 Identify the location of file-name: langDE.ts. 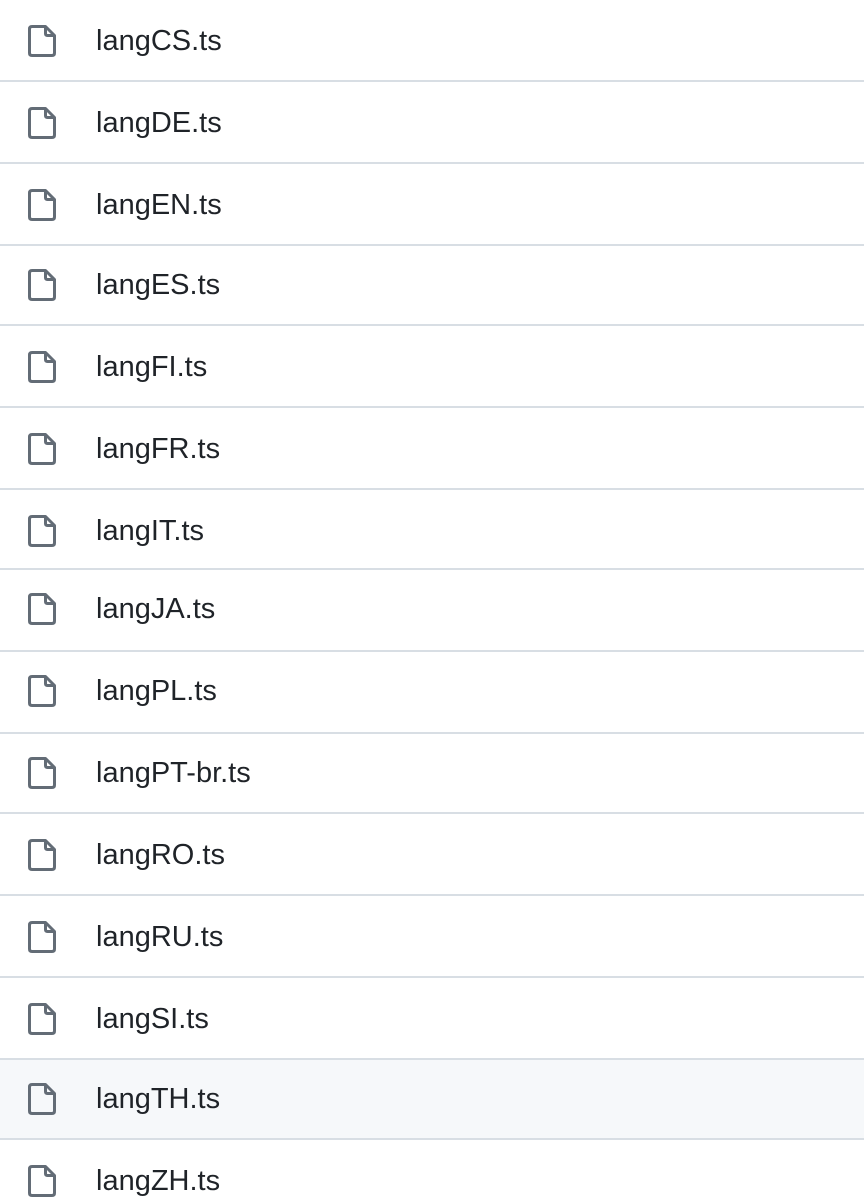
(159, 123).